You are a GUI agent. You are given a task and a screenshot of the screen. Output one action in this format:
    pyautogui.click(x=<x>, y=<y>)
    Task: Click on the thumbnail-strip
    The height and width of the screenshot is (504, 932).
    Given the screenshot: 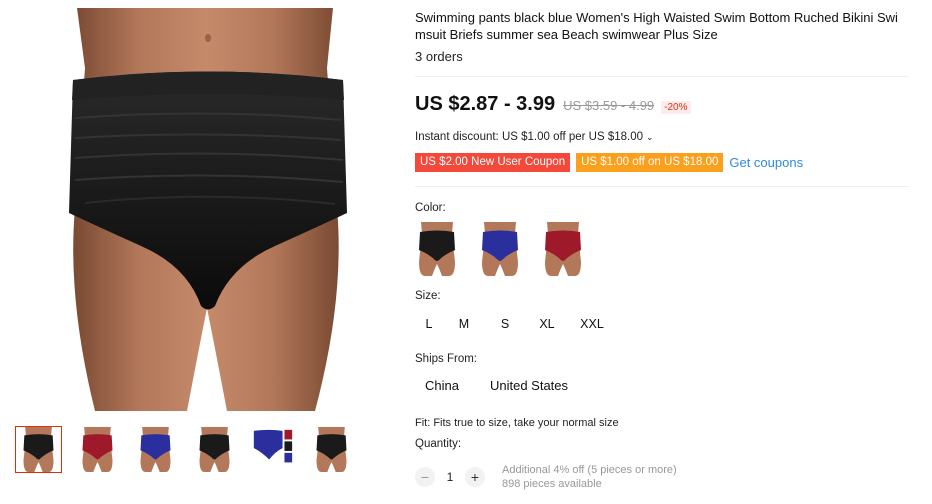 What is the action you would take?
    pyautogui.click(x=190, y=449)
    